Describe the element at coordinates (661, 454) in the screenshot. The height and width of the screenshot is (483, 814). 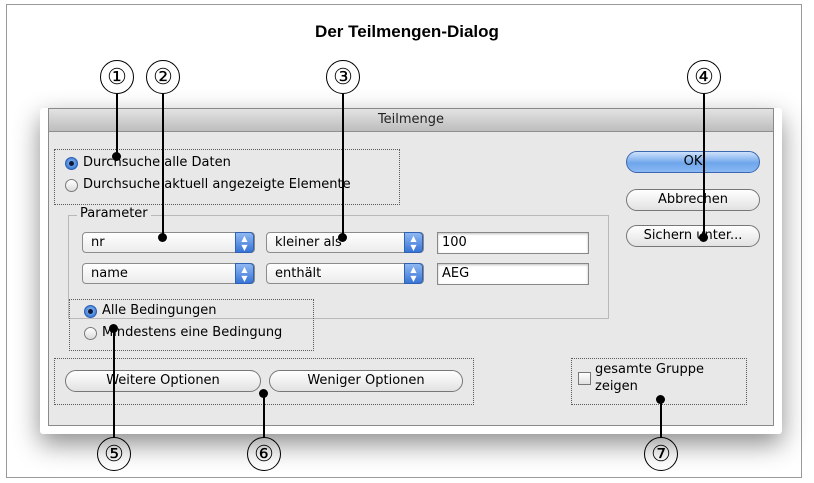
I see `callout-7: ⑦` at that location.